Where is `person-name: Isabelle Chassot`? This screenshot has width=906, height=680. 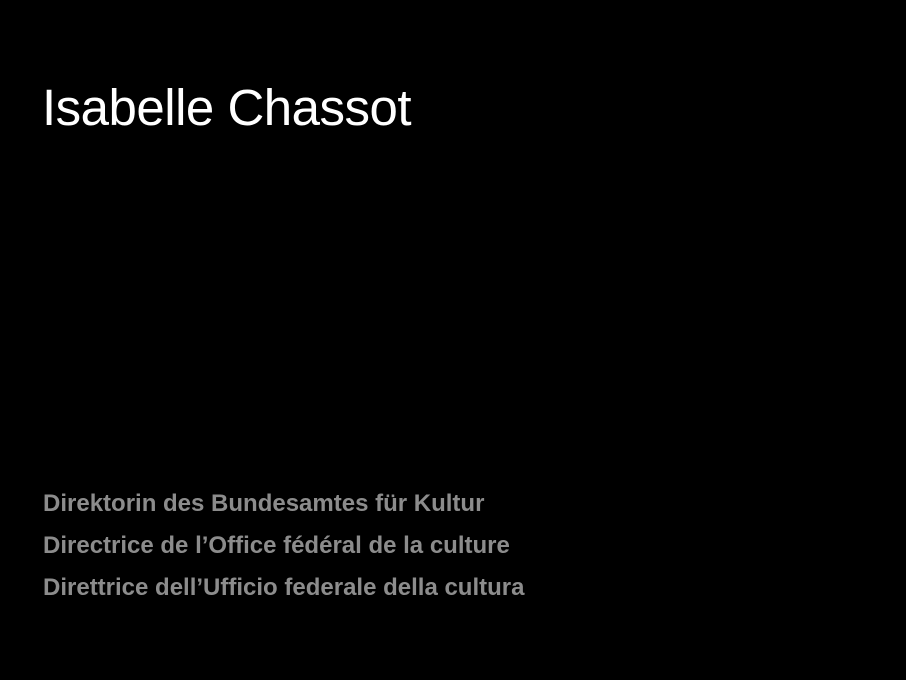
person-name: Isabelle Chassot is located at coordinates (227, 107).